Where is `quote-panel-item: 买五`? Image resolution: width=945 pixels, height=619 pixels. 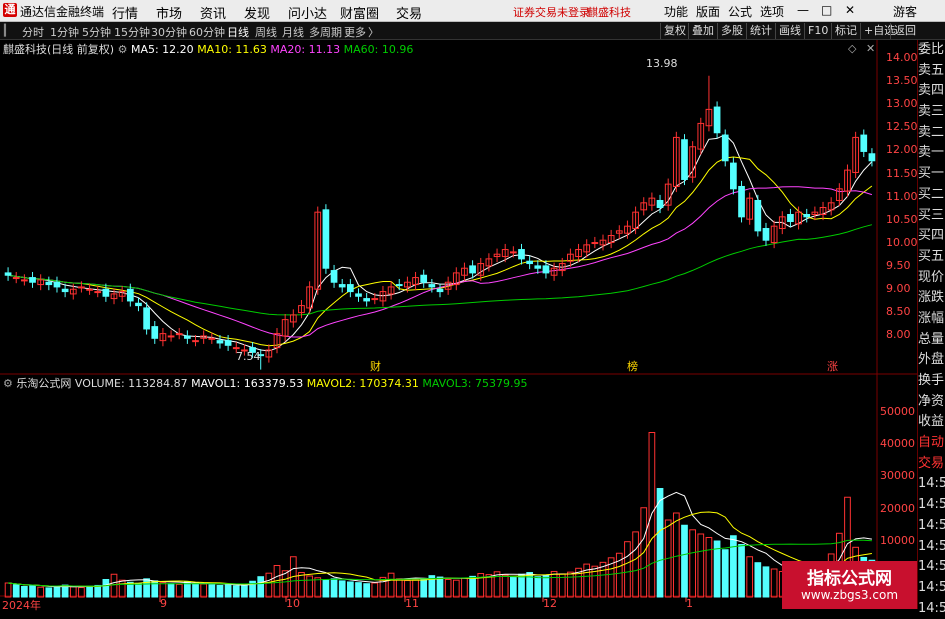
quote-panel-item: 买五 is located at coordinates (931, 257).